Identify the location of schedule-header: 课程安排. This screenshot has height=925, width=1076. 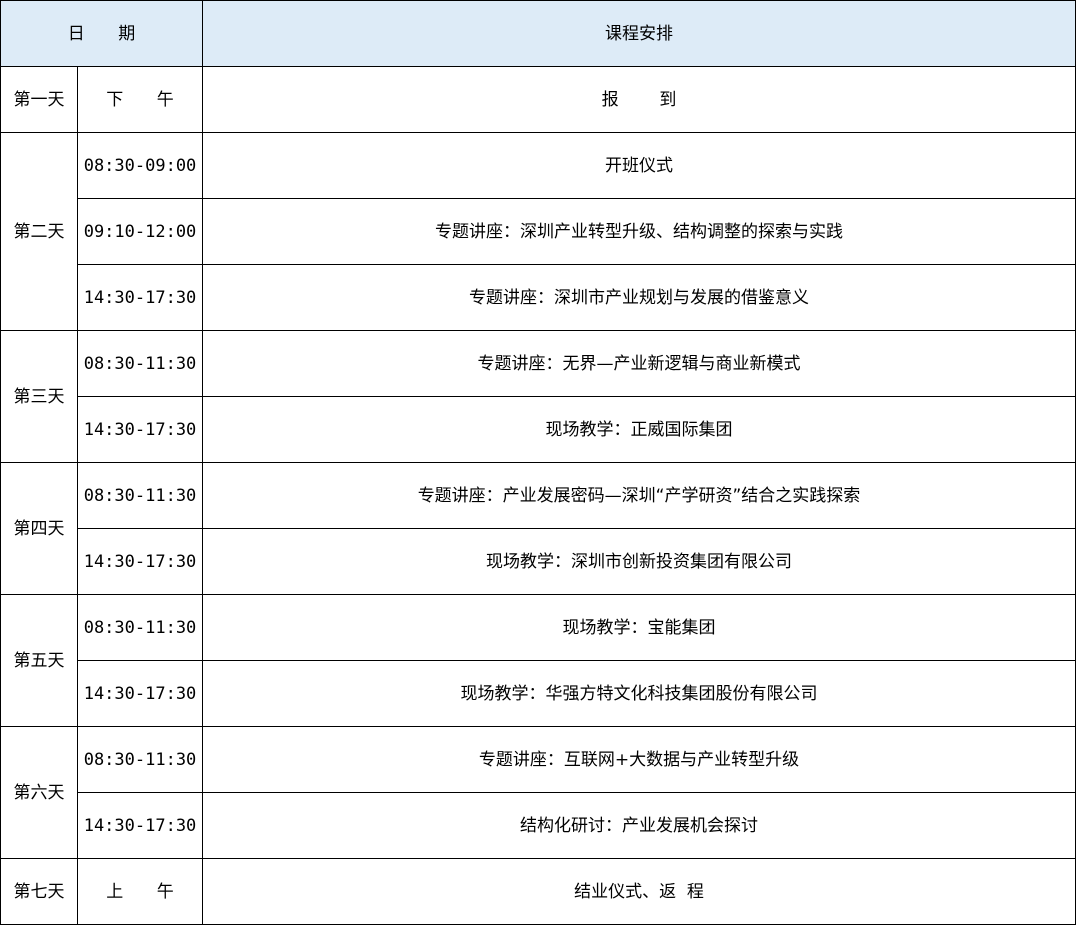
(639, 33).